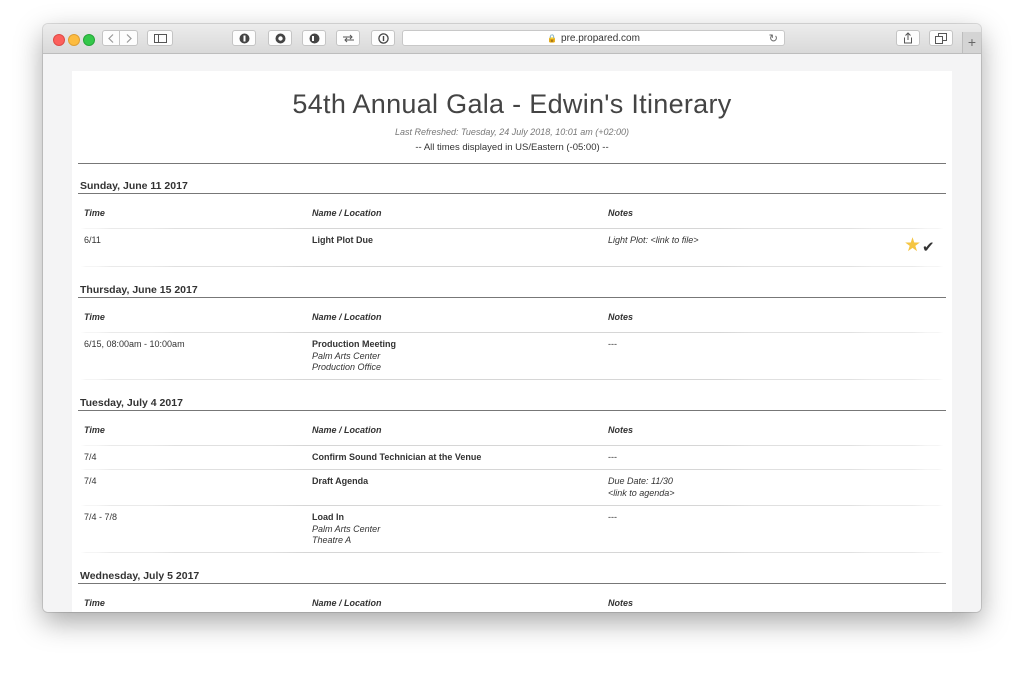 This screenshot has height=673, width=1024. I want to click on new-tab-button: +, so click(971, 42).